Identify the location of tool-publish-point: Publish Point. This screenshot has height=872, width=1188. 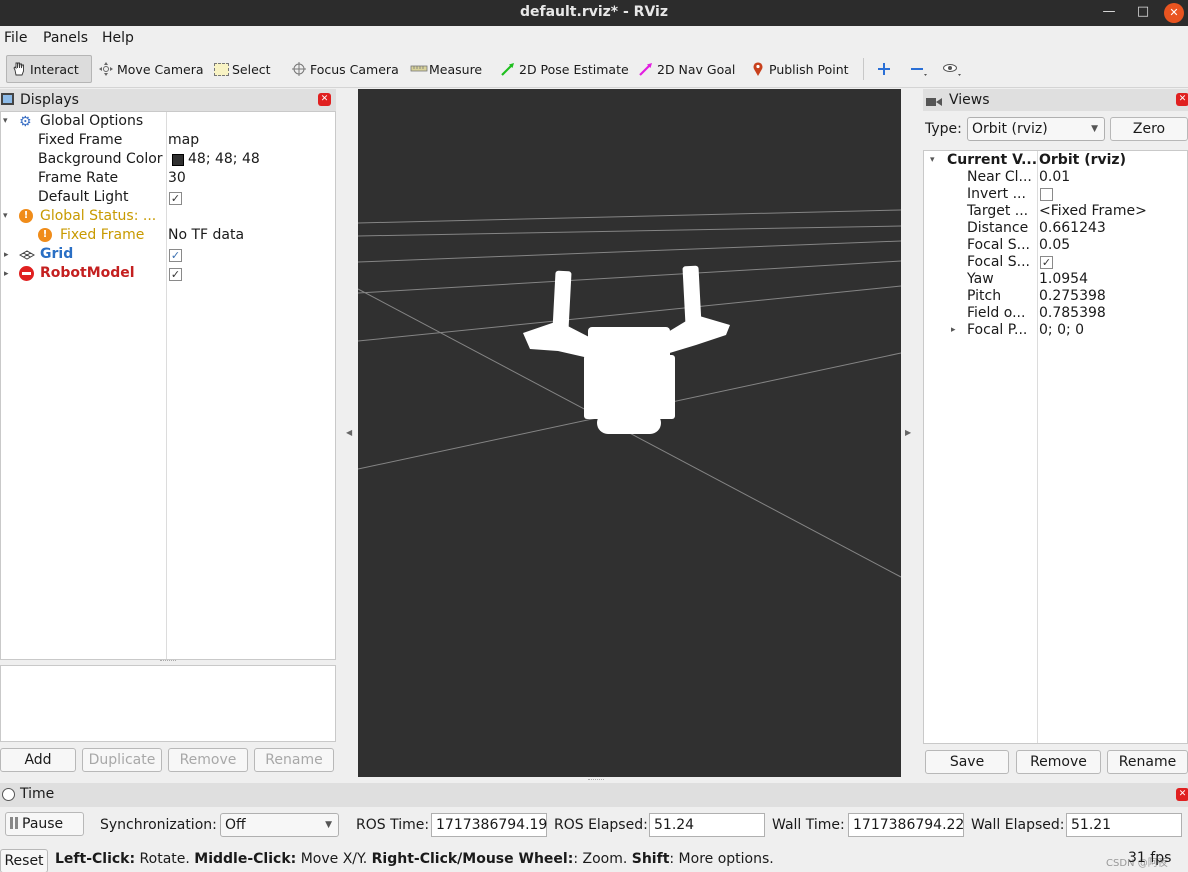
(799, 69).